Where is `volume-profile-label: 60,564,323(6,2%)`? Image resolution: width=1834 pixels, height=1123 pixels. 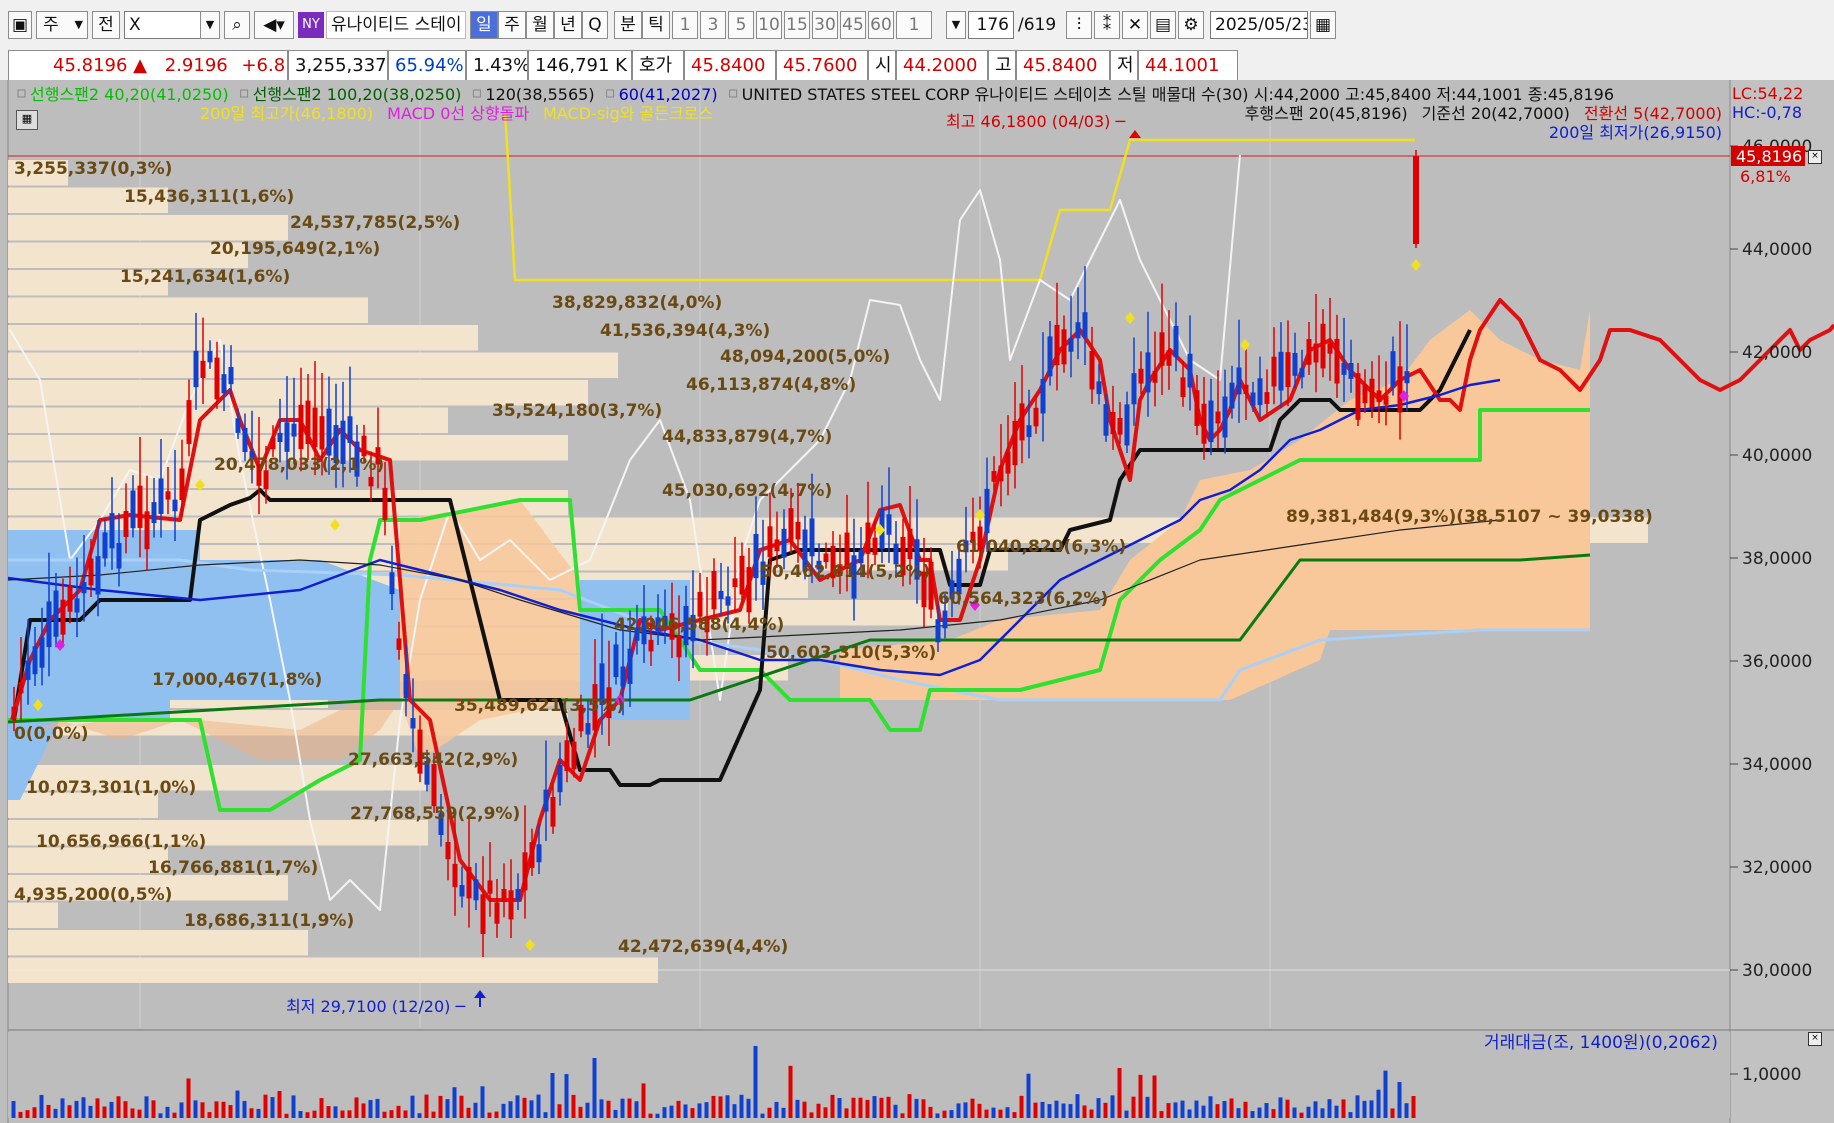 volume-profile-label: 60,564,323(6,2%) is located at coordinates (1023, 599).